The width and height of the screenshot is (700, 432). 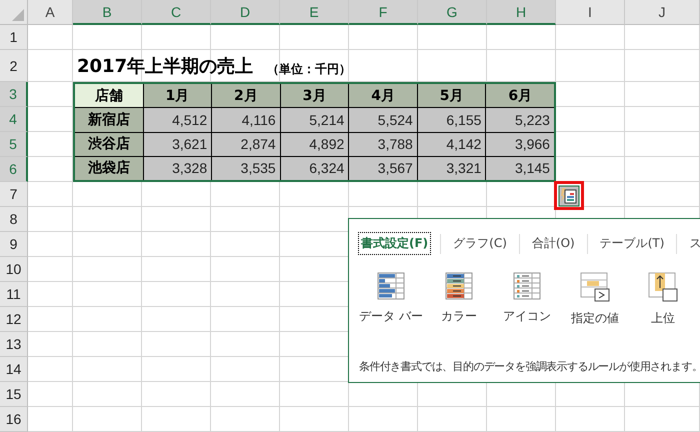 What do you see at coordinates (14, 294) in the screenshot?
I see `row-header: 11` at bounding box center [14, 294].